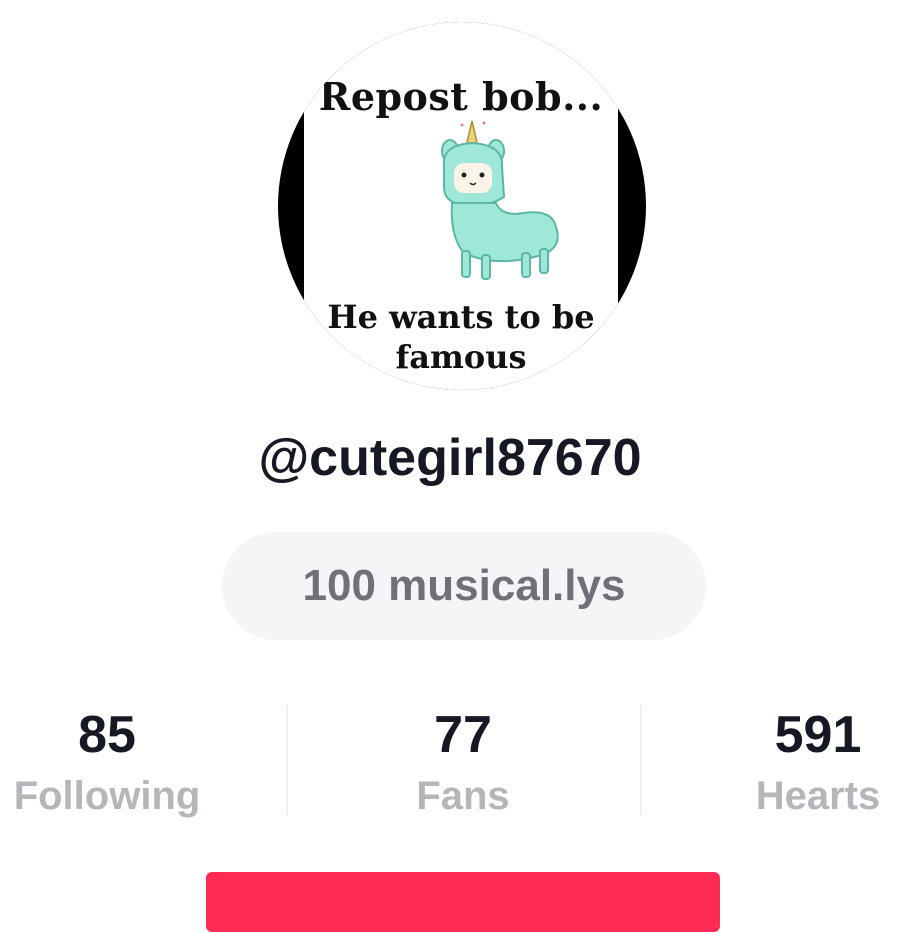 This screenshot has width=900, height=932. Describe the element at coordinates (818, 796) in the screenshot. I see `hearts-label: Hearts` at that location.